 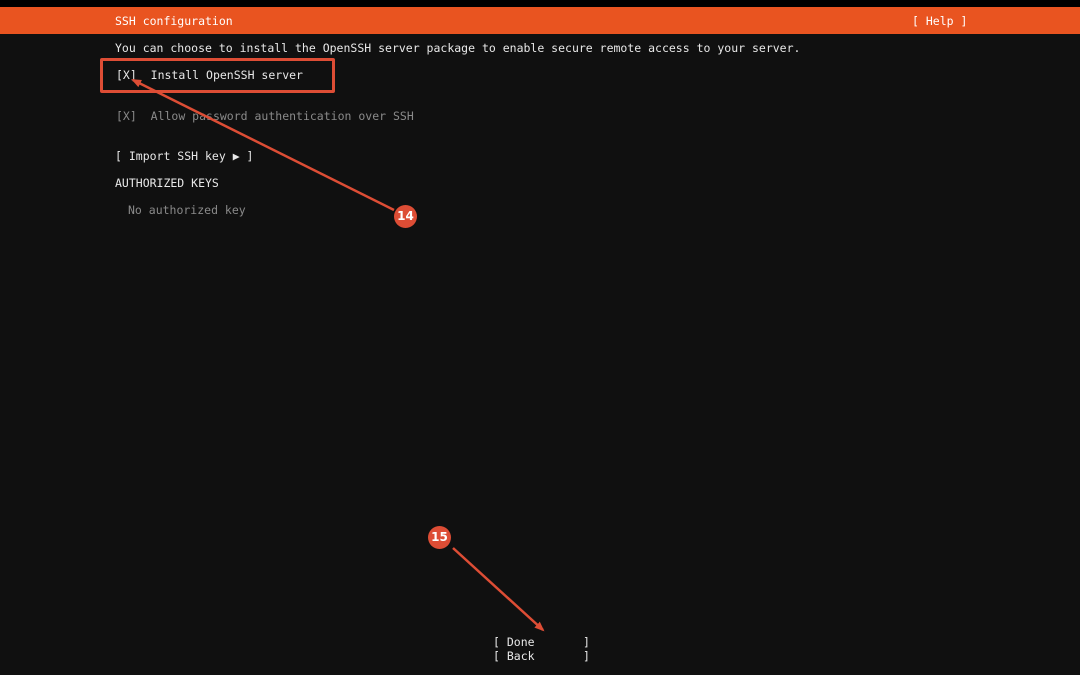 What do you see at coordinates (187, 210) in the screenshot?
I see `no-authorized-key-text: No authorized key` at bounding box center [187, 210].